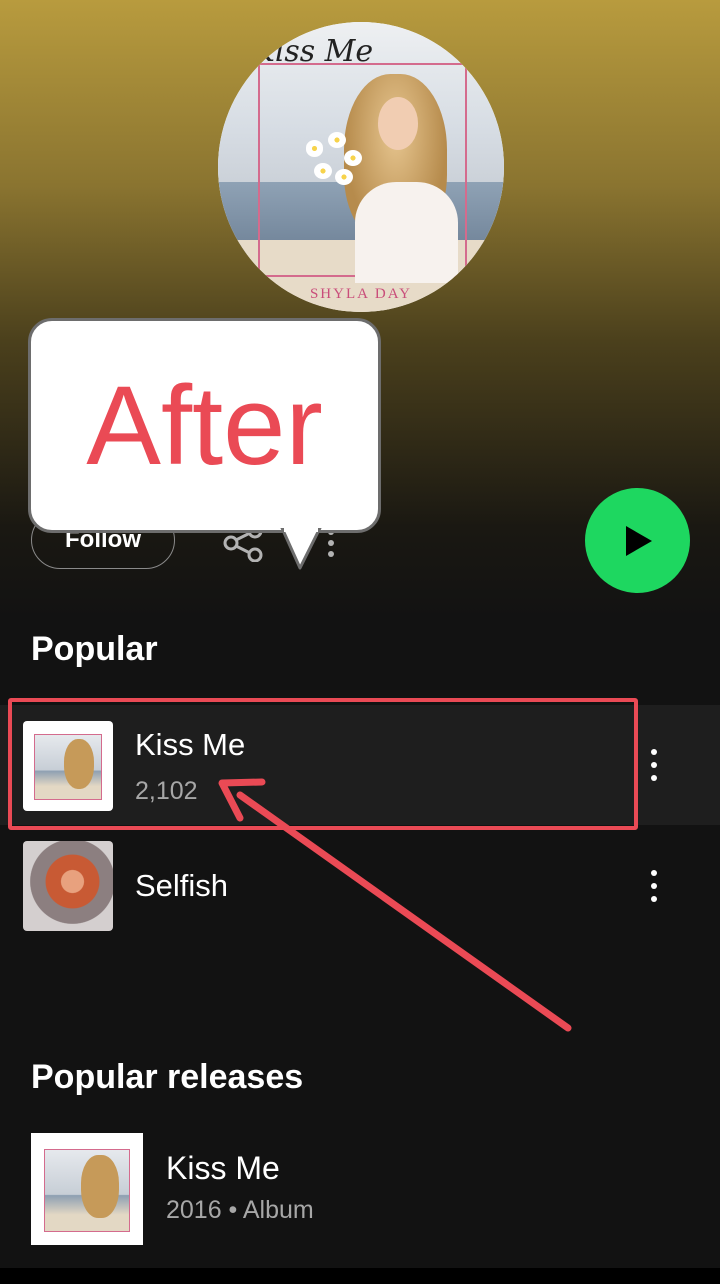  I want to click on cover-artist-name: SHYLA DAY, so click(361, 294).